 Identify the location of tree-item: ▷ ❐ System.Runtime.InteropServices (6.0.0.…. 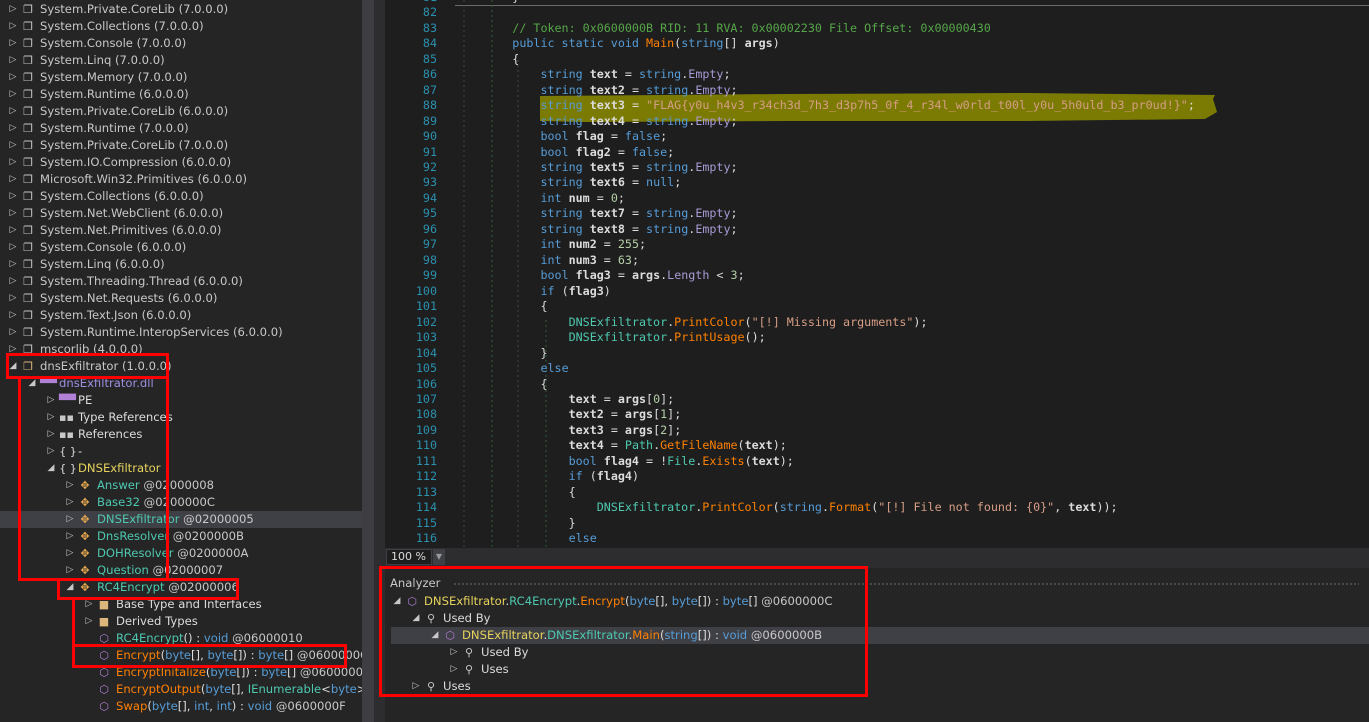
(181, 332).